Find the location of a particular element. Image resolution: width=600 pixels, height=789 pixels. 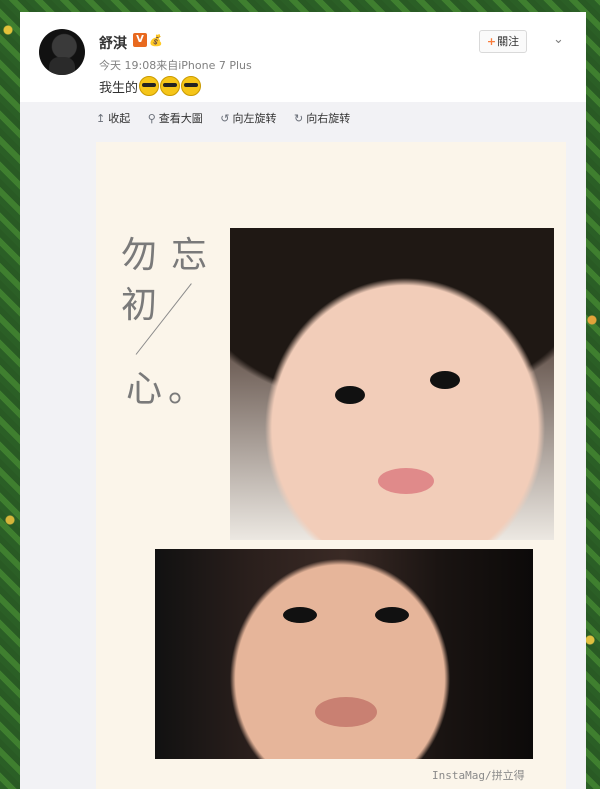

follow-label: 關注 is located at coordinates (508, 41).